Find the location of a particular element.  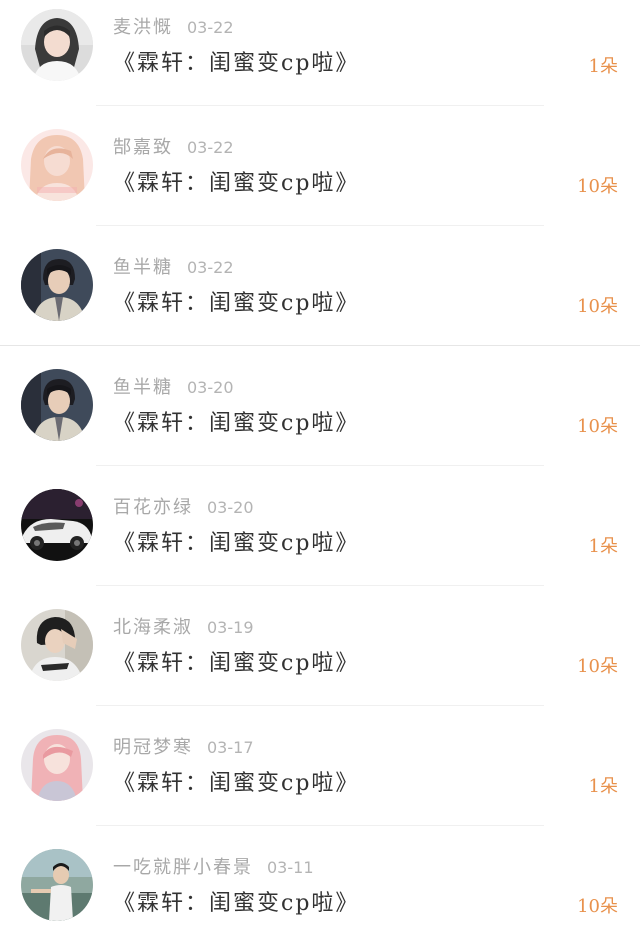

user-name: 北海柔淑 is located at coordinates (153, 627).